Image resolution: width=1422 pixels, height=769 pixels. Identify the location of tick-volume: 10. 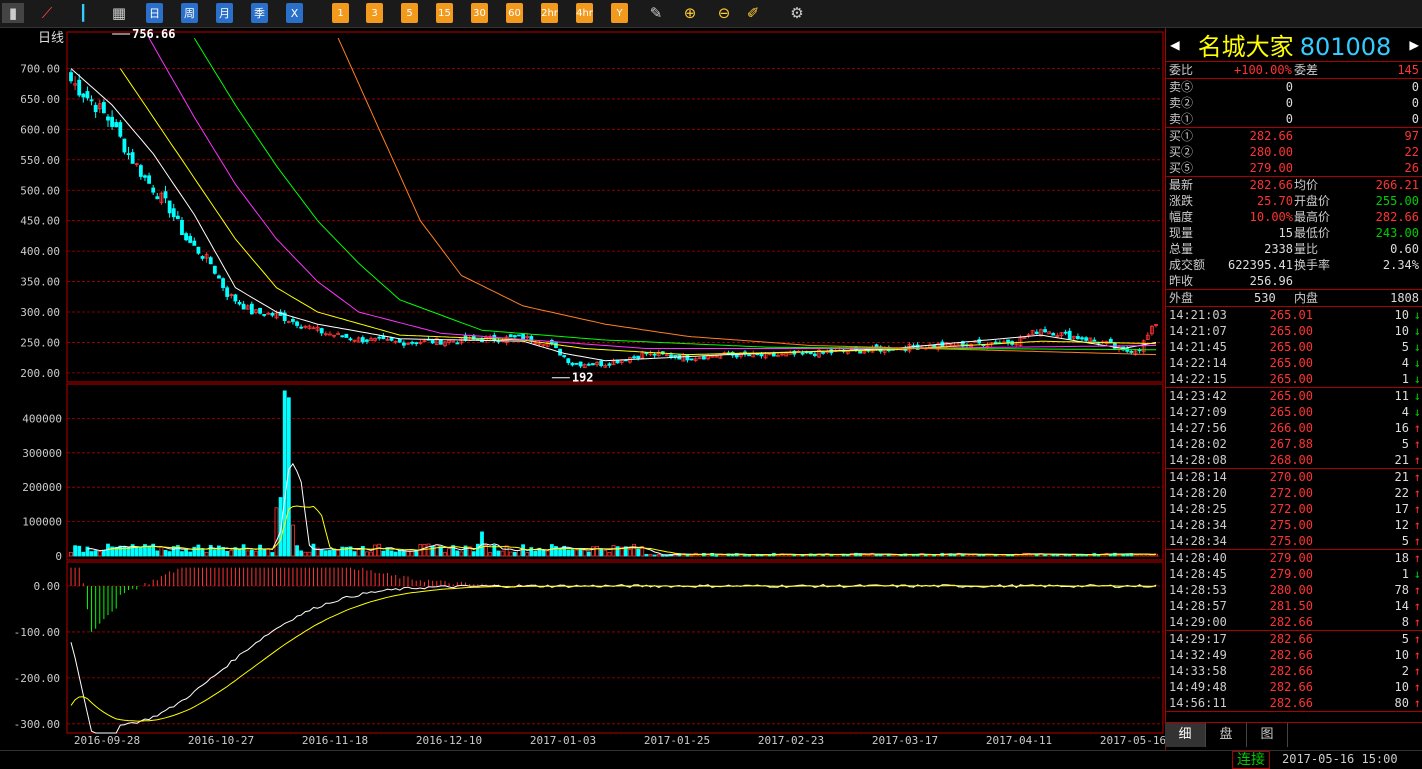
(1401, 687).